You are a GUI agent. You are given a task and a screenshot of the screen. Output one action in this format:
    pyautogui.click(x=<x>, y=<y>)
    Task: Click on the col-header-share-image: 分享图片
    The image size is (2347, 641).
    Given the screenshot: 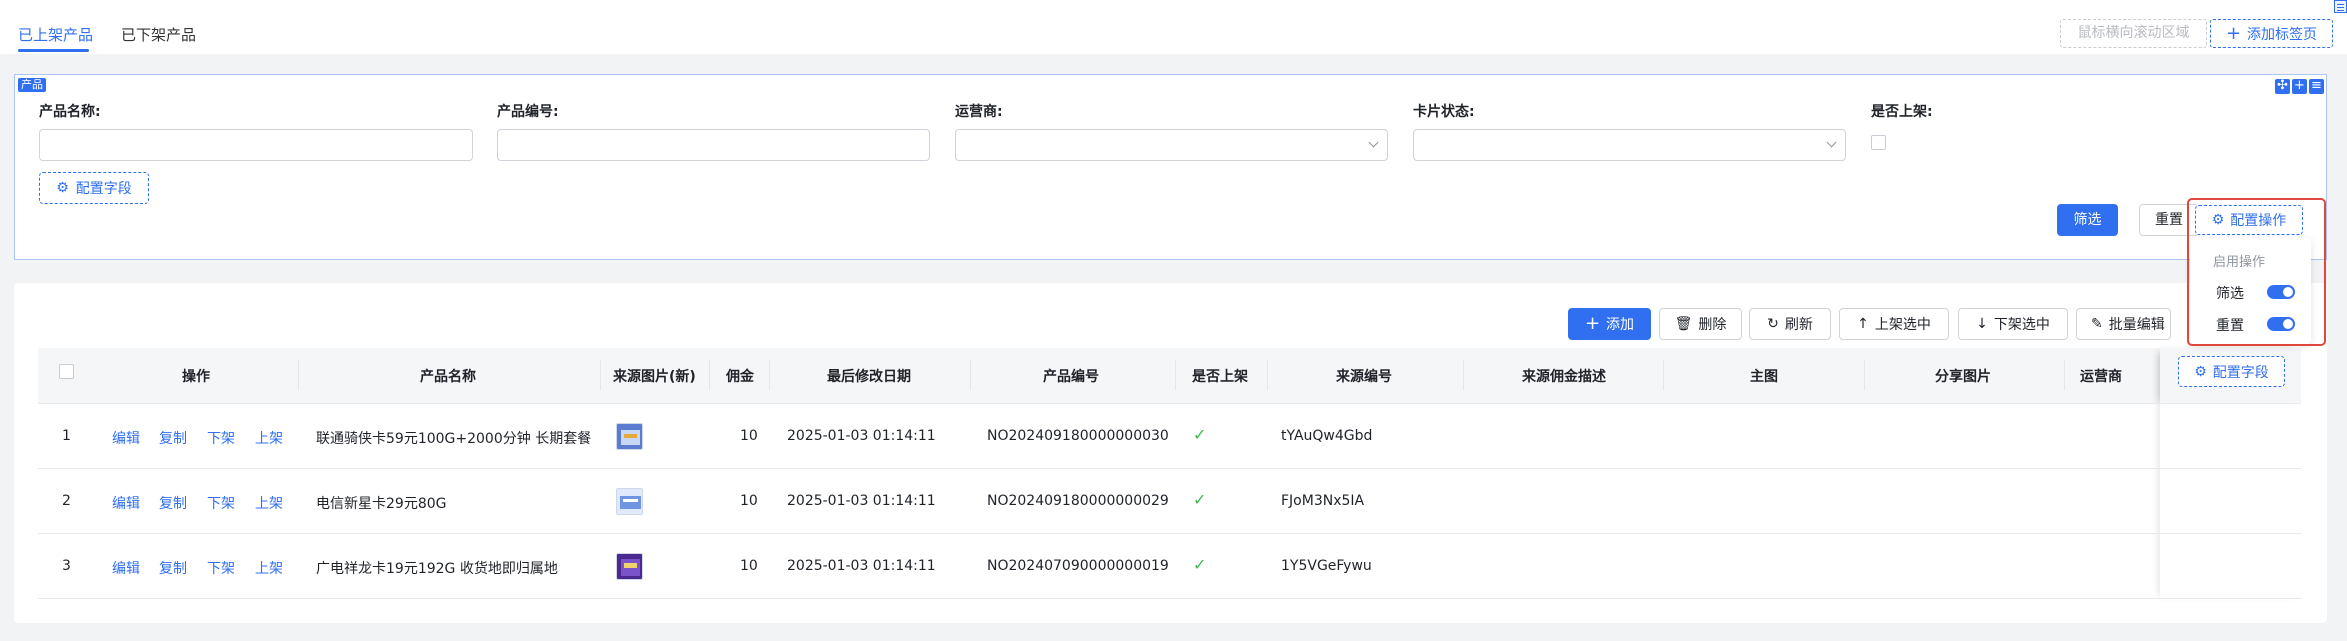 What is the action you would take?
    pyautogui.click(x=1963, y=377)
    